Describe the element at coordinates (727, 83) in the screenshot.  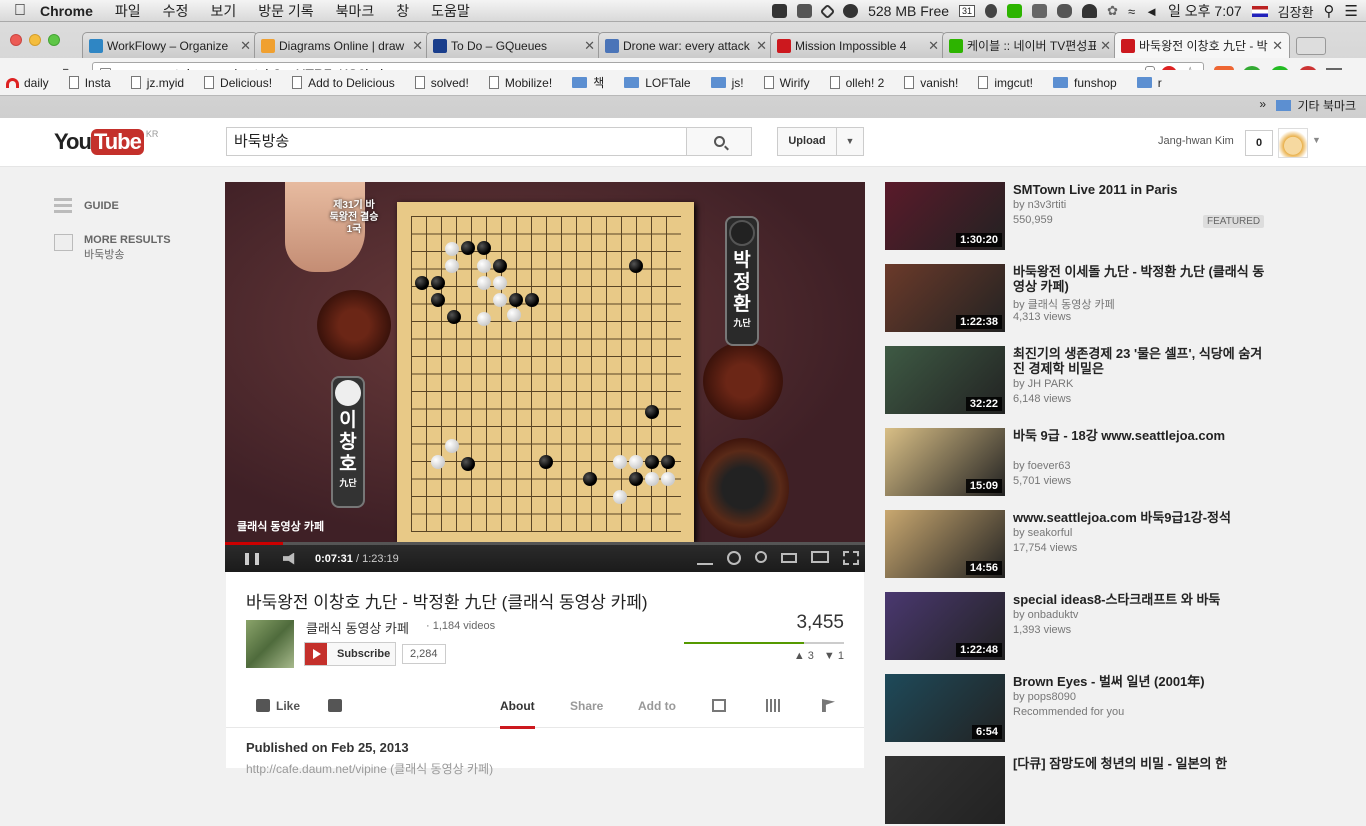
I see `bookmark-item: js!` at that location.